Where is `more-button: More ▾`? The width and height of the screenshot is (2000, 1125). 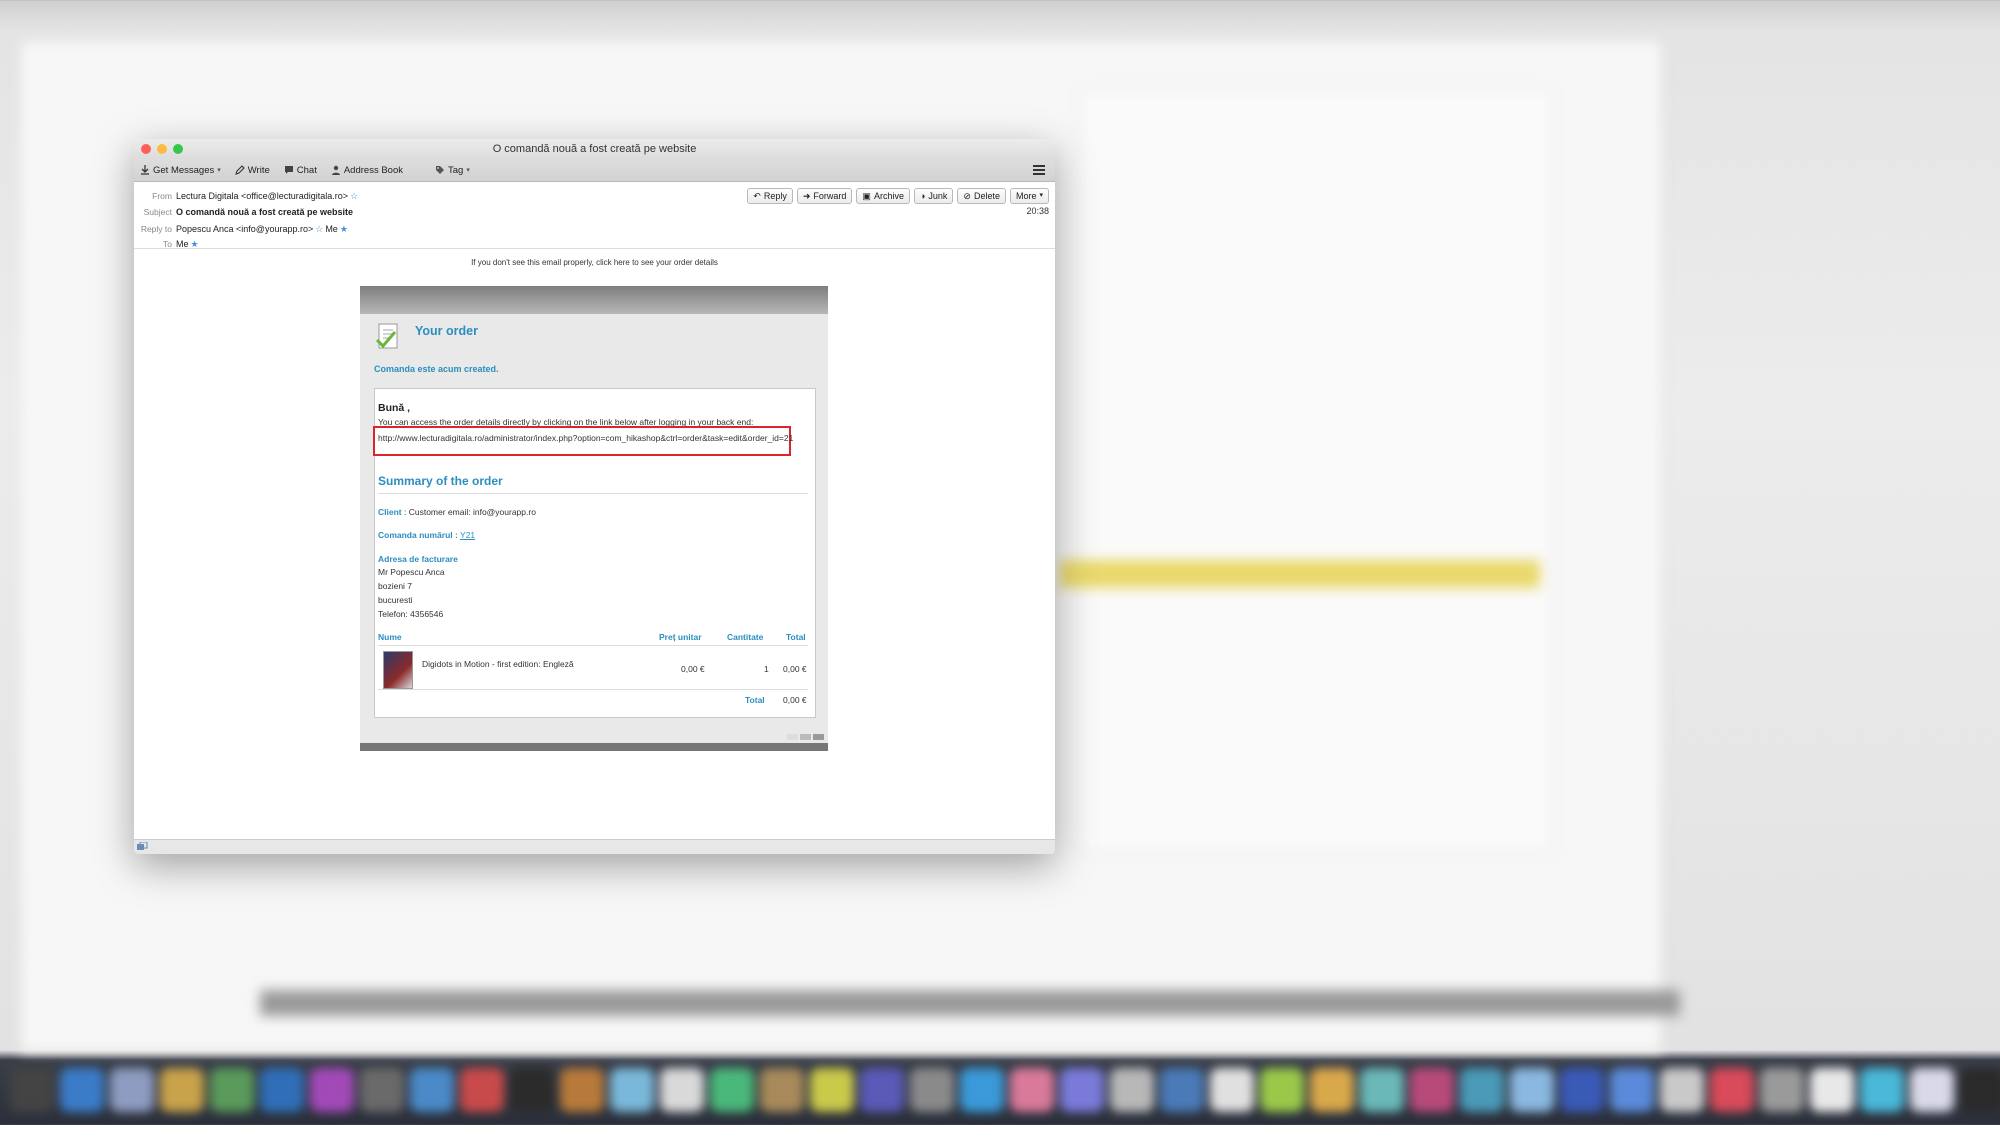
more-button: More ▾ is located at coordinates (1029, 196).